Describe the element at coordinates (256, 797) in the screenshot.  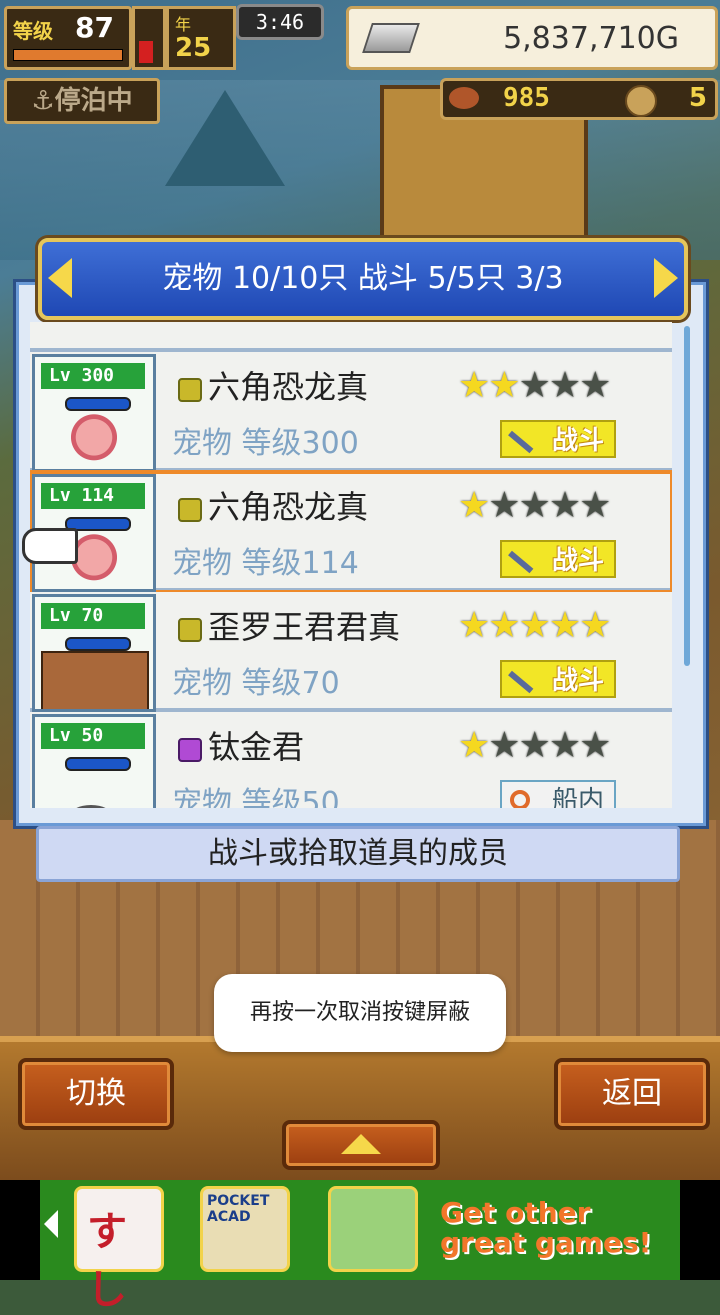
I see `pet-subtitle: 宠物 等级50` at that location.